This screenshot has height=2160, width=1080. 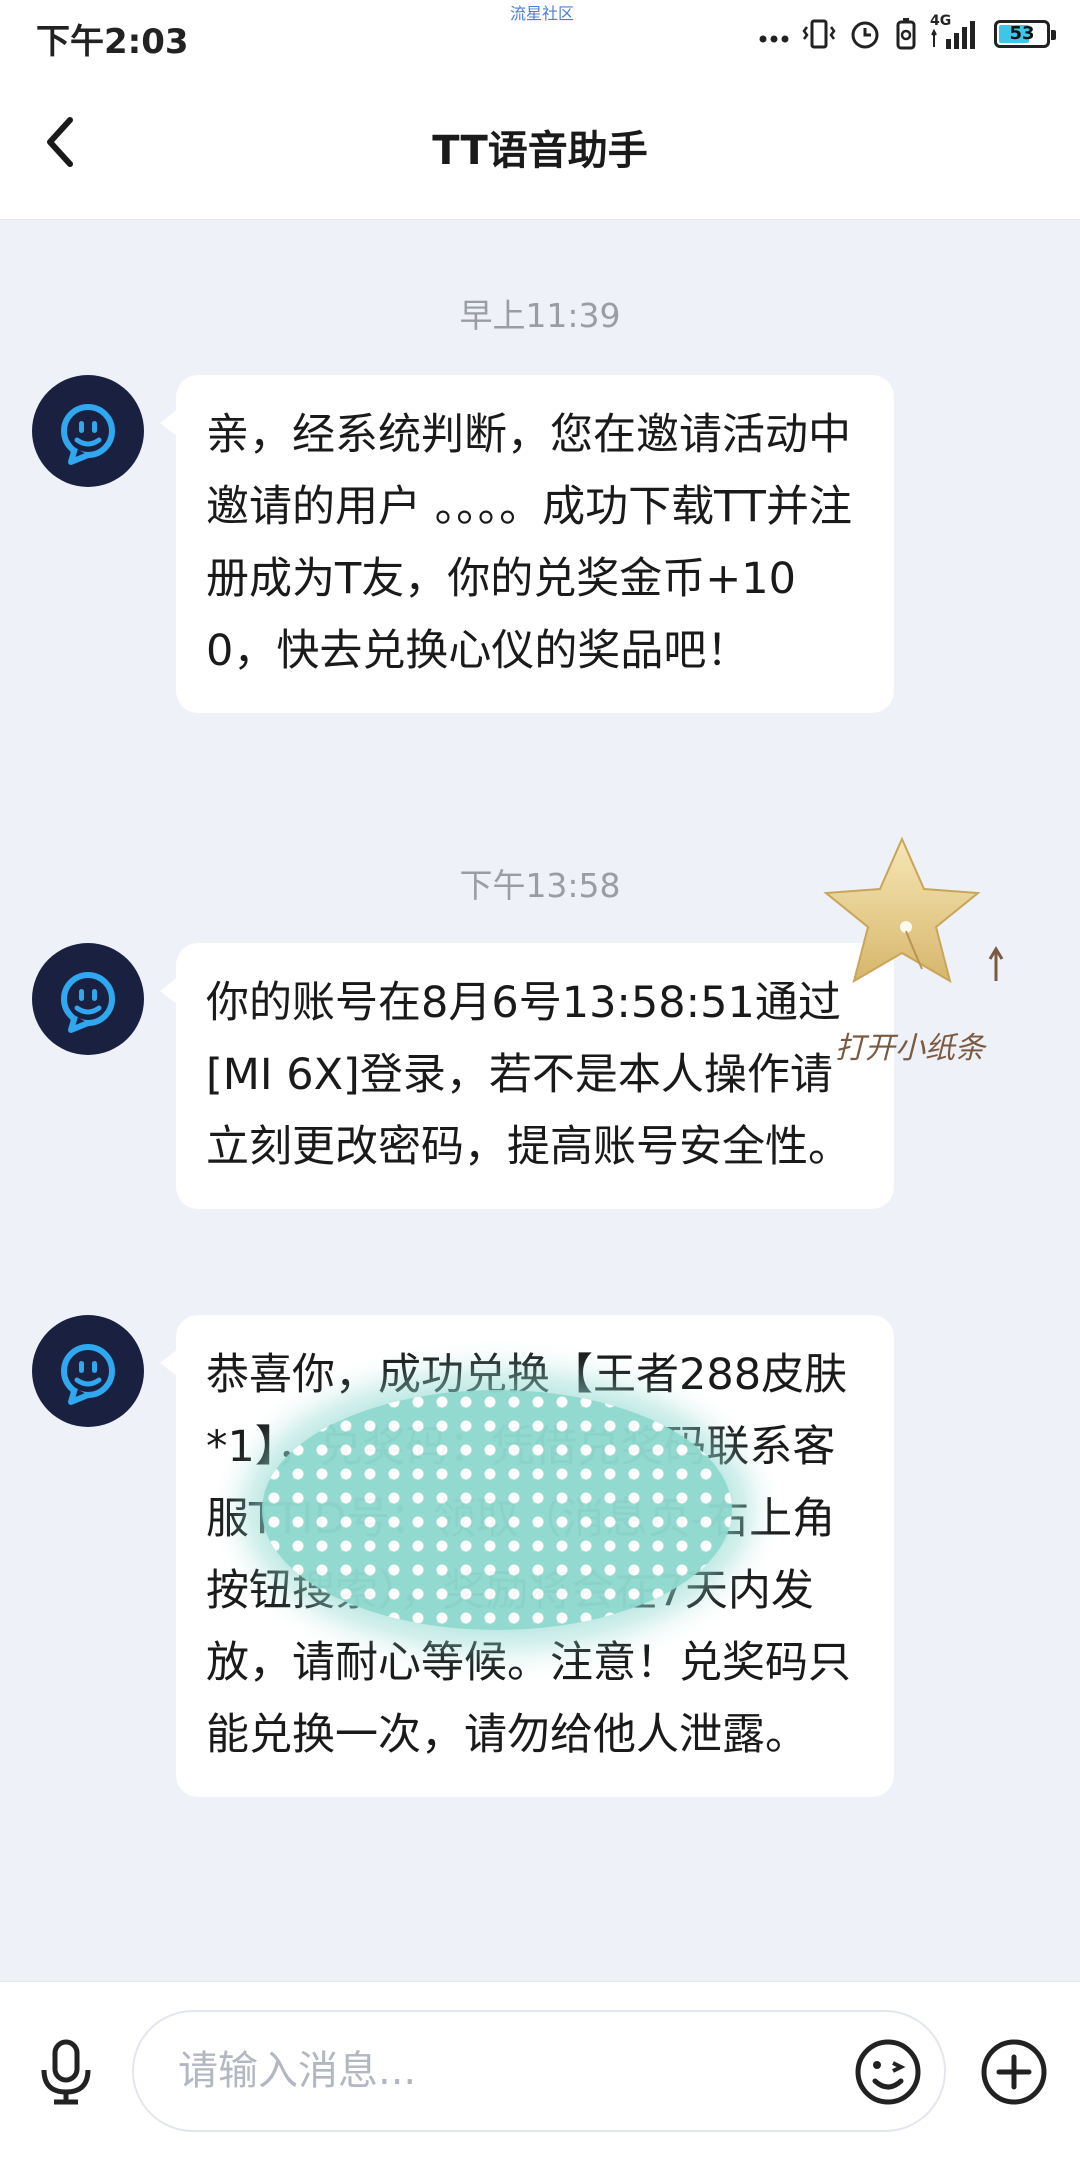 What do you see at coordinates (956, 32) in the screenshot?
I see `signal-icon: 4G` at bounding box center [956, 32].